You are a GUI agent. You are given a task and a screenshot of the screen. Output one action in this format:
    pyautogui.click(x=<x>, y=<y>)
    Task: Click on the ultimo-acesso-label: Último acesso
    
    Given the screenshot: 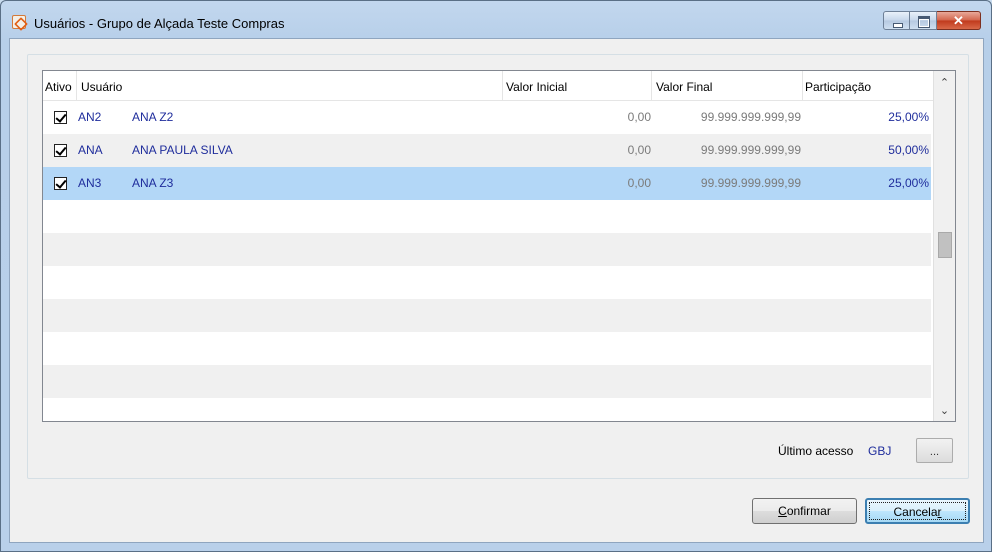 What is the action you would take?
    pyautogui.click(x=816, y=451)
    